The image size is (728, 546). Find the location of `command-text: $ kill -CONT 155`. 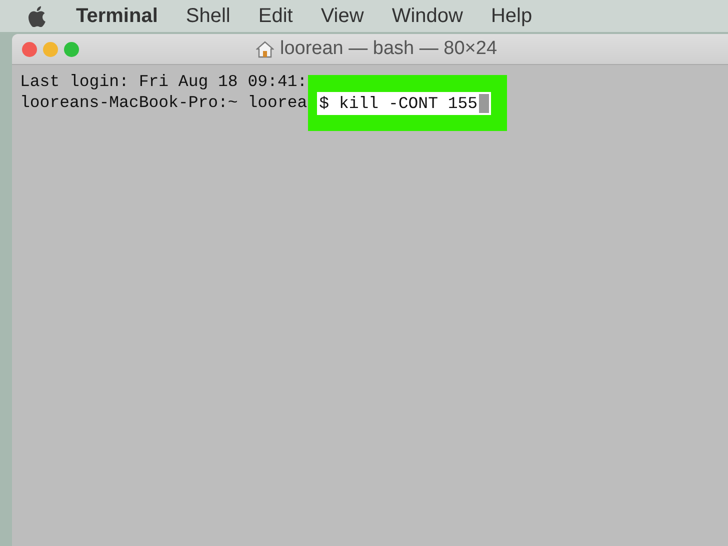

command-text: $ kill -CONT 155 is located at coordinates (398, 103).